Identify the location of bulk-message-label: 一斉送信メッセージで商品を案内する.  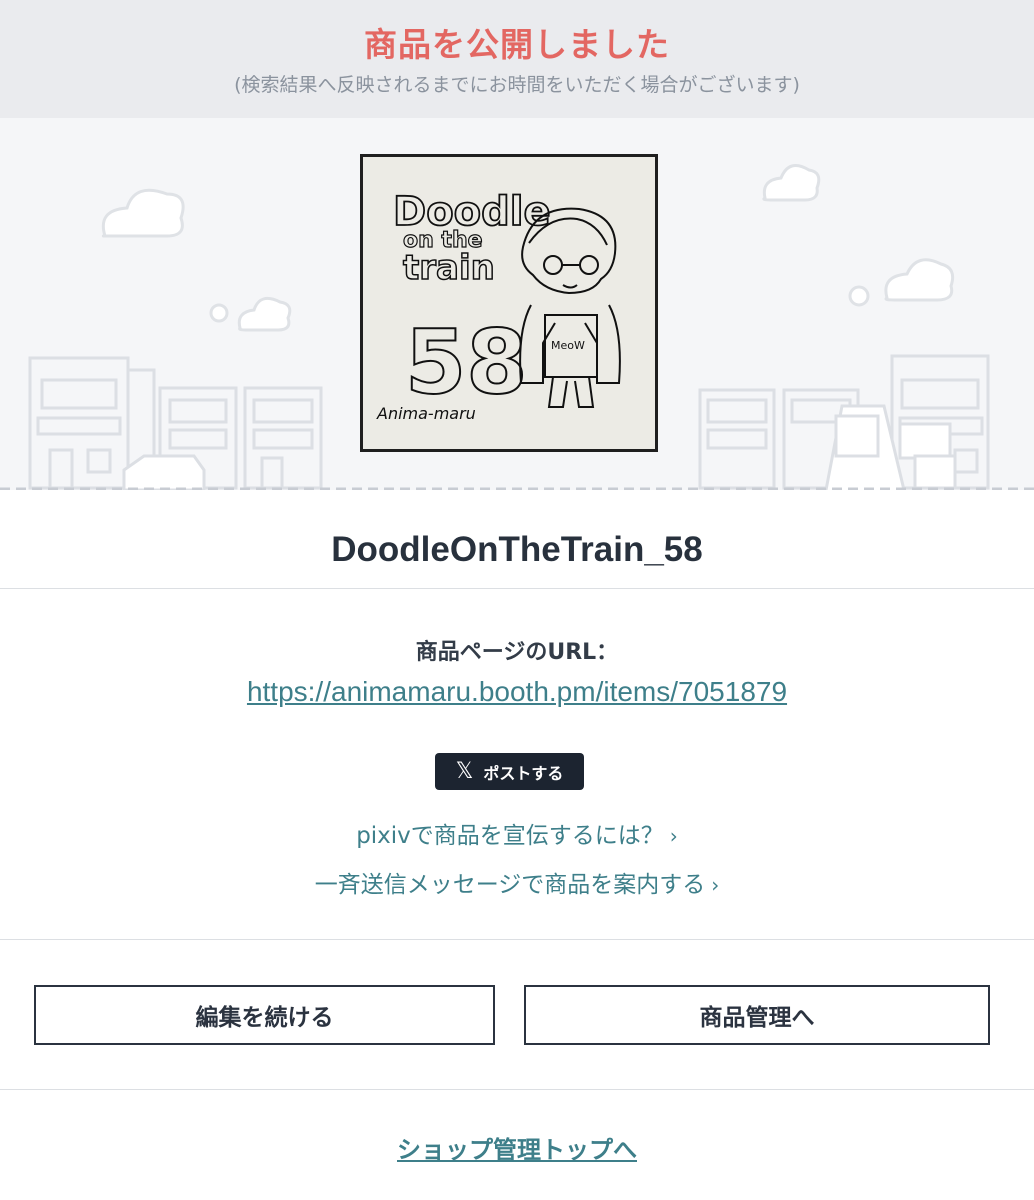
(510, 885).